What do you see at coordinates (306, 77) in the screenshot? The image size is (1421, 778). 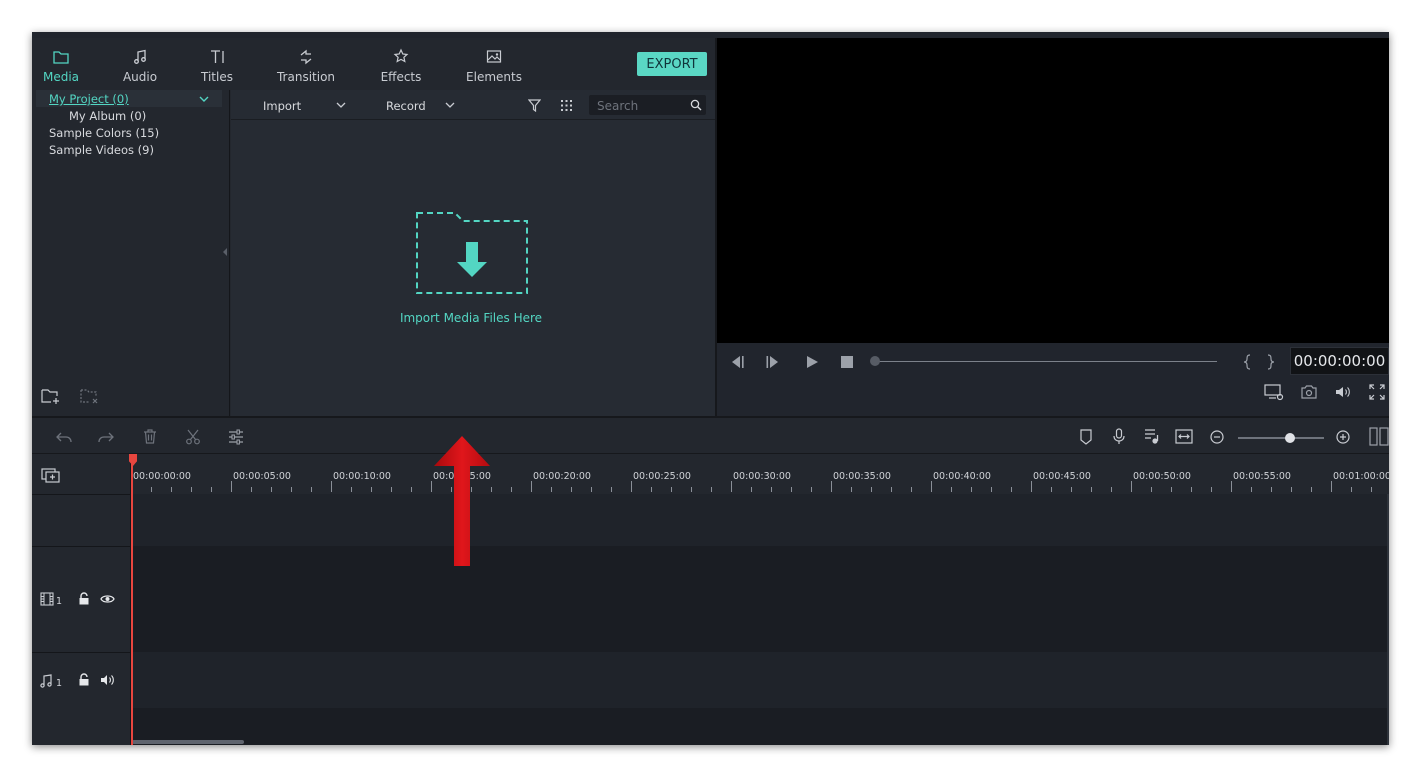 I see `tab-transition-label: Transition` at bounding box center [306, 77].